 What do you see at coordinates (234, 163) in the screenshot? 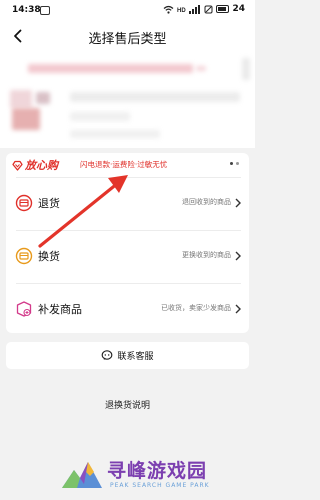
I see `page-indicator-dots` at bounding box center [234, 163].